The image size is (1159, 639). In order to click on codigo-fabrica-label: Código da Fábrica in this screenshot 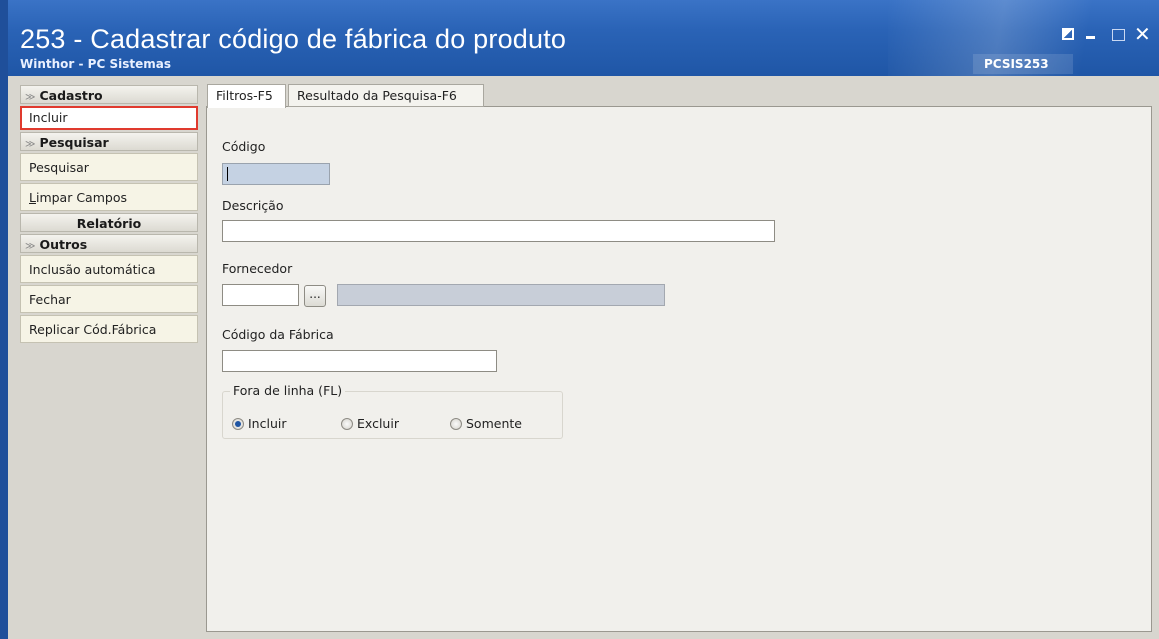, I will do `click(278, 334)`.